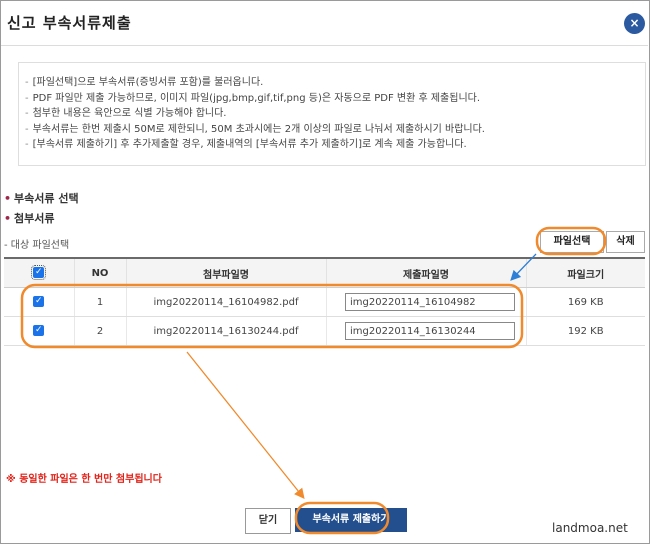 The height and width of the screenshot is (544, 650). Describe the element at coordinates (99, 272) in the screenshot. I see `col-header-no: NO` at that location.